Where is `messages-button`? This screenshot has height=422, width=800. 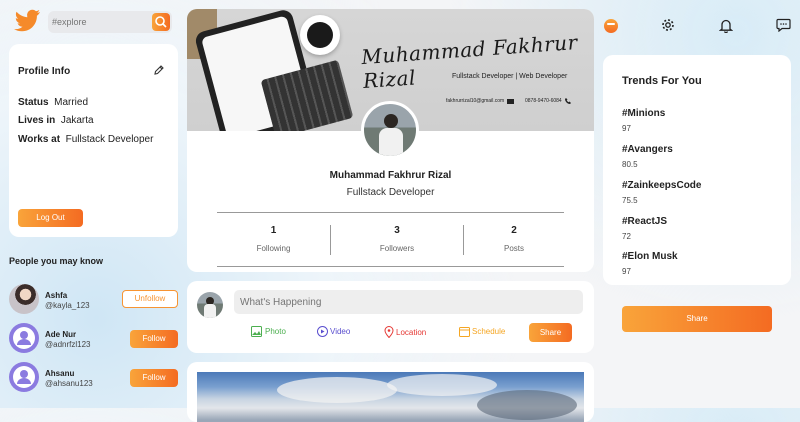 messages-button is located at coordinates (783, 25).